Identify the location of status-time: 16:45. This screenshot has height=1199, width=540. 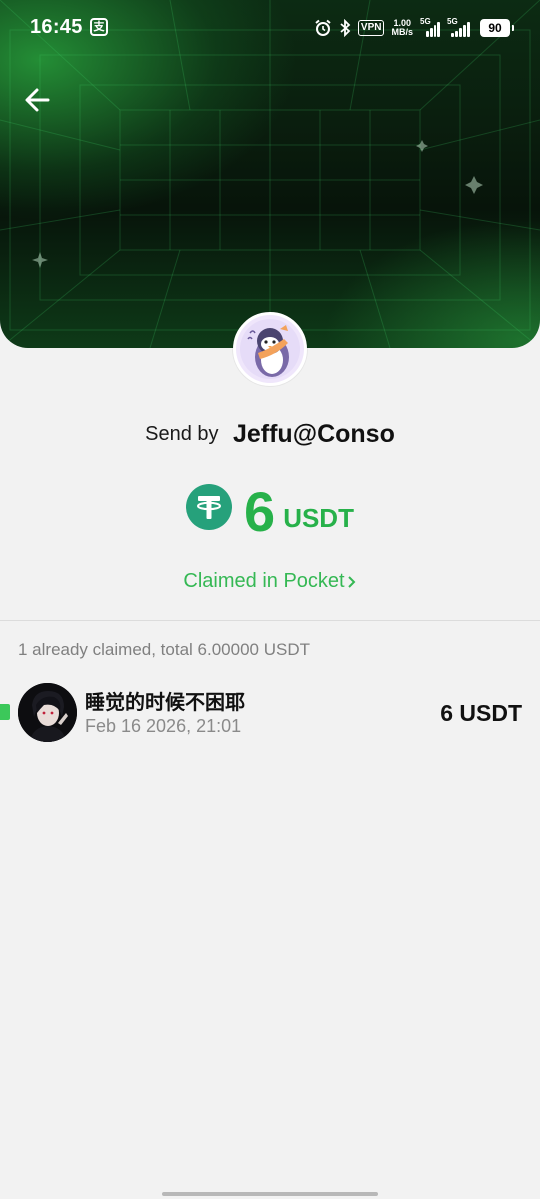
(56, 27).